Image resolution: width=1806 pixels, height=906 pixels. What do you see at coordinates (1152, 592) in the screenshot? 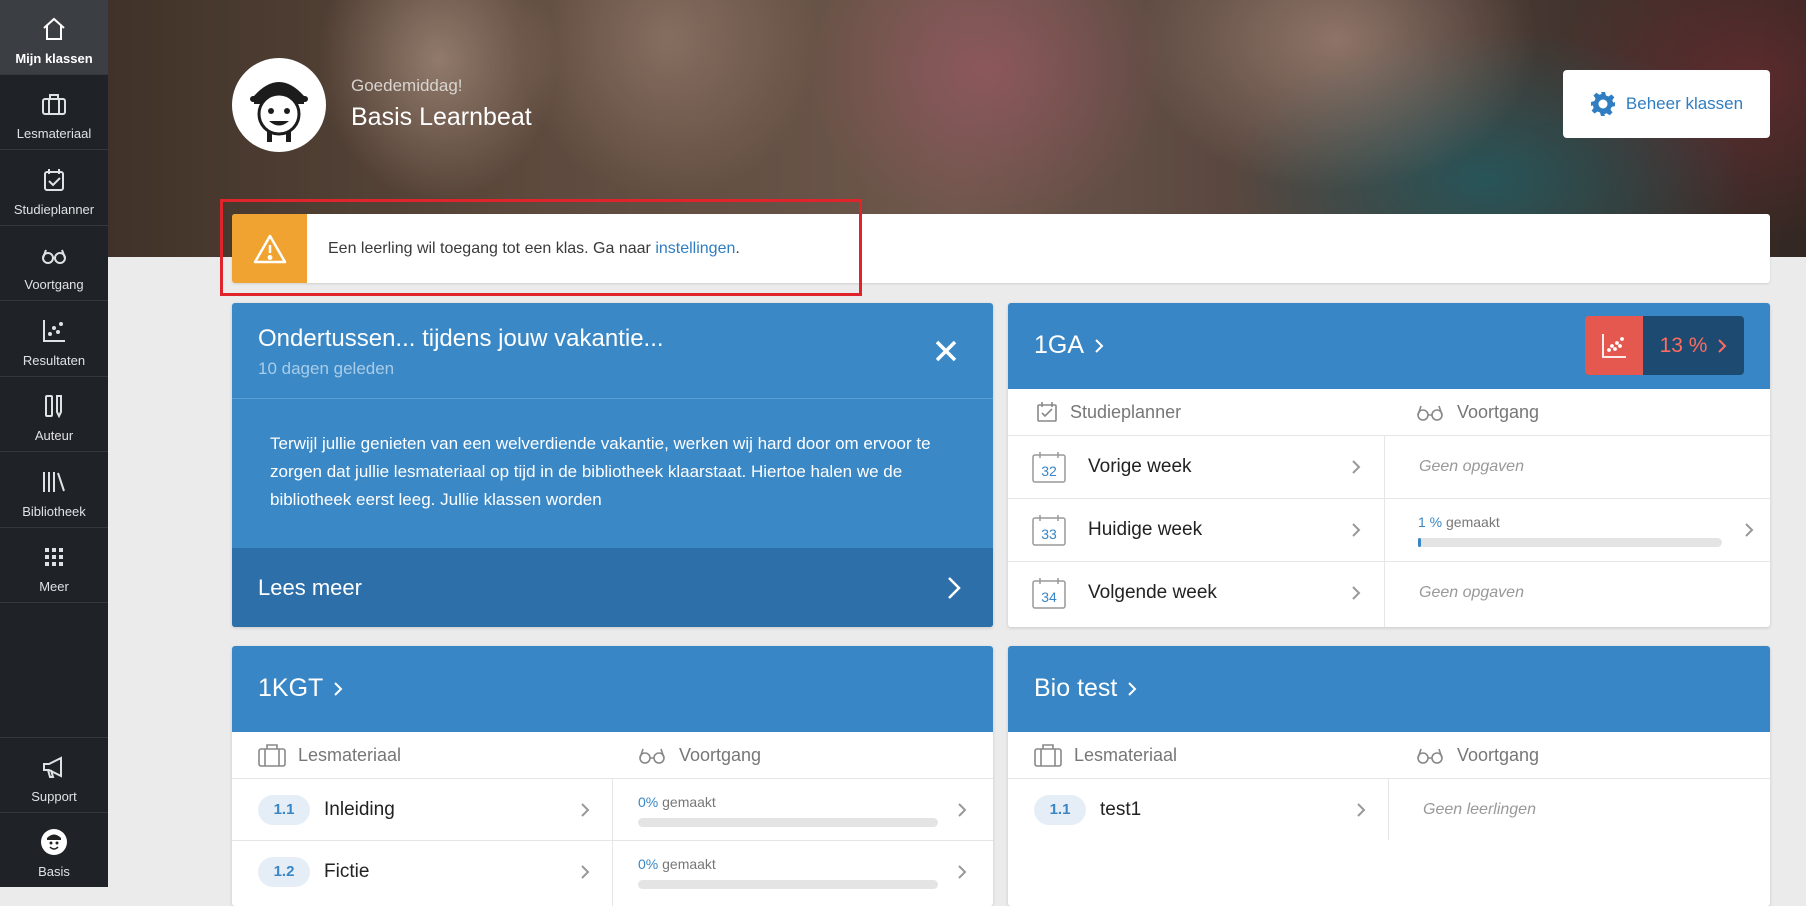
I see `week-label: Volgende week` at bounding box center [1152, 592].